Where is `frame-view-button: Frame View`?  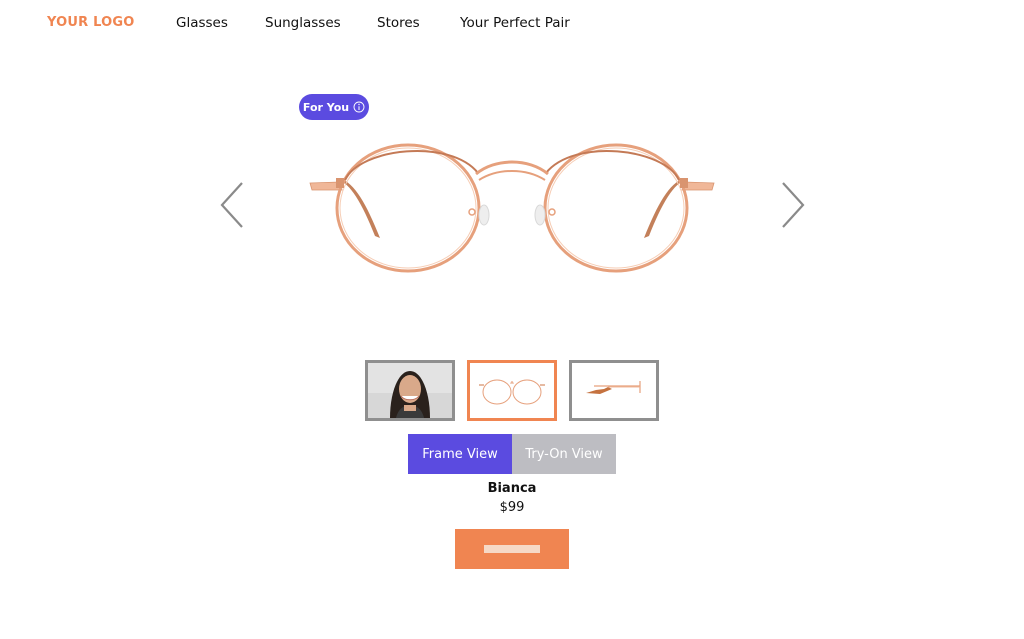 frame-view-button: Frame View is located at coordinates (460, 454).